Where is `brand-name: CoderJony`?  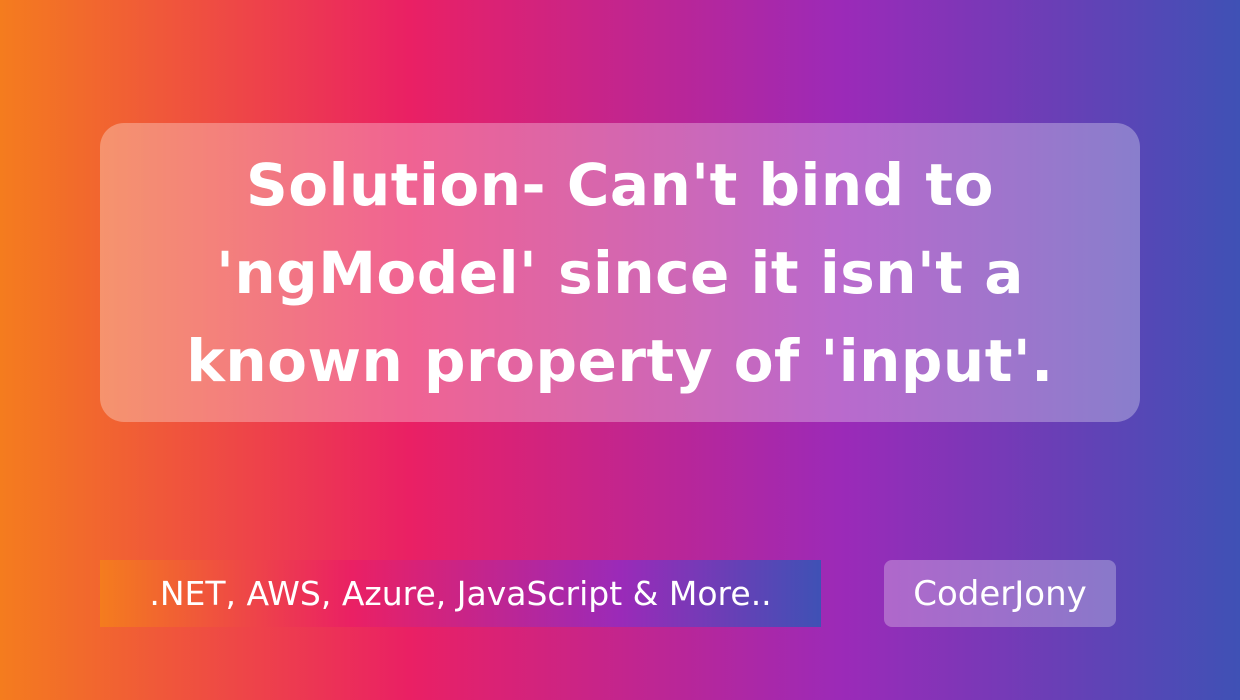 brand-name: CoderJony is located at coordinates (1000, 593).